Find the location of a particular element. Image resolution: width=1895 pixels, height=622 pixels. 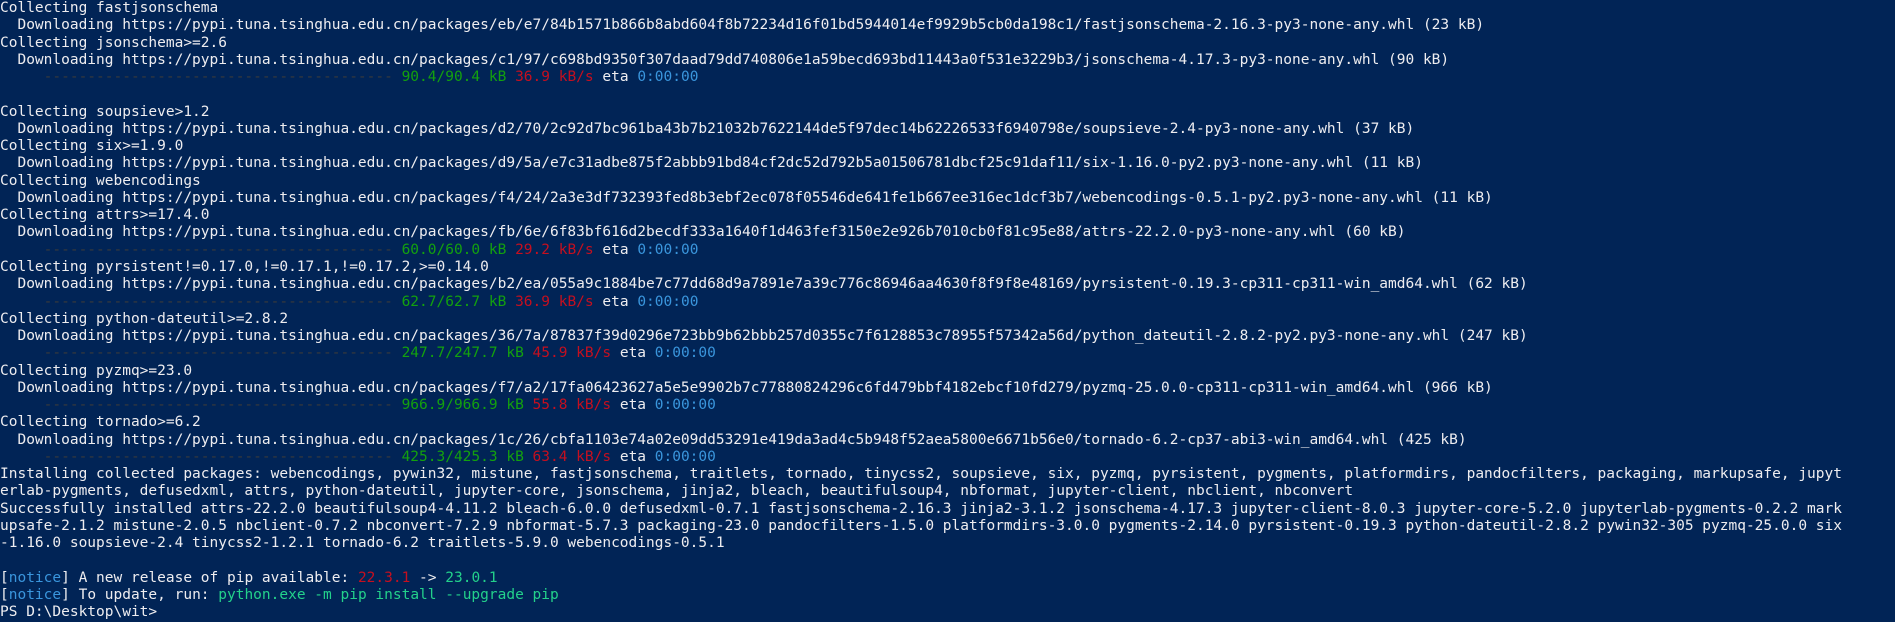

terminal-line: Collecting attrs>=17.4.0 is located at coordinates (947, 215).